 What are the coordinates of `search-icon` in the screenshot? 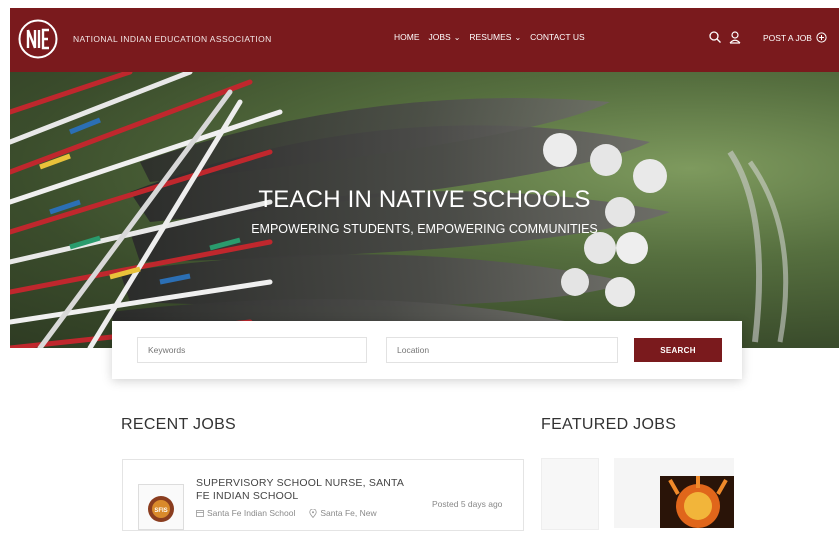 It's located at (715, 37).